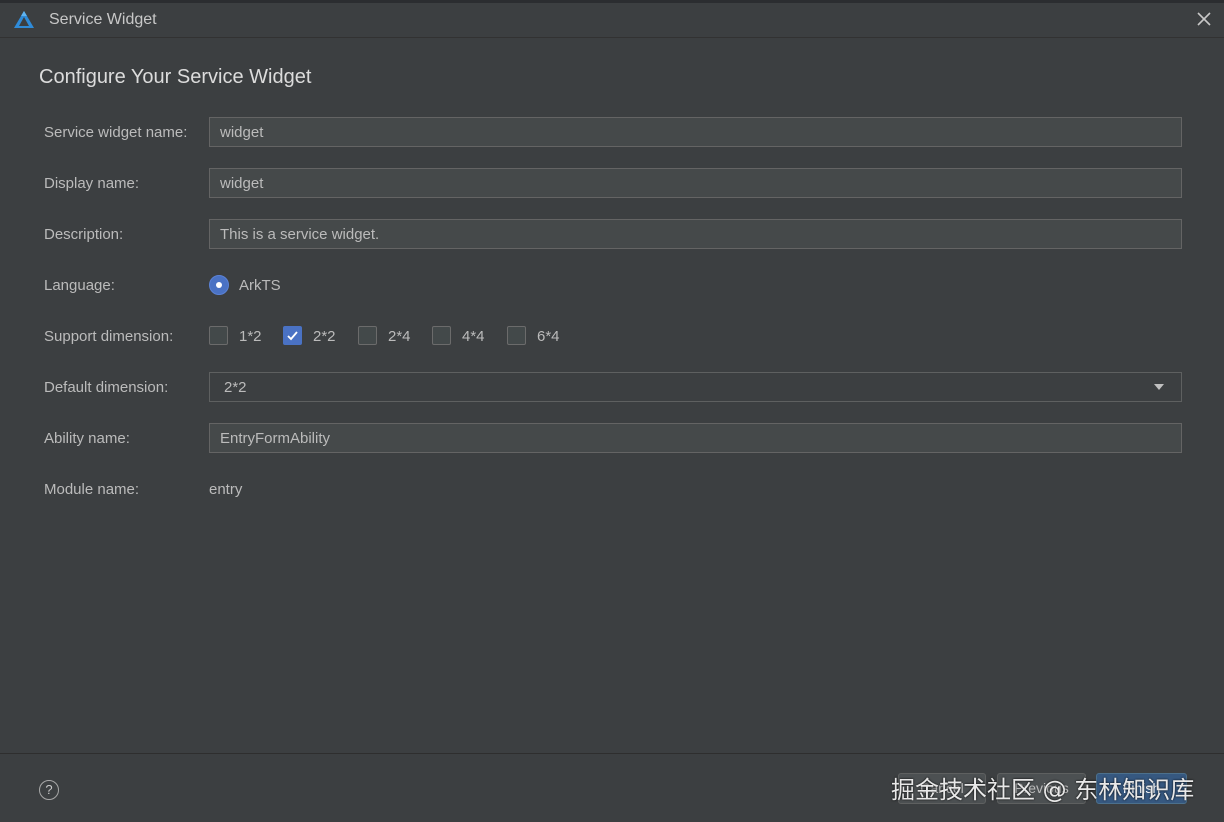  I want to click on dimension-2x2-checkbox, so click(292, 335).